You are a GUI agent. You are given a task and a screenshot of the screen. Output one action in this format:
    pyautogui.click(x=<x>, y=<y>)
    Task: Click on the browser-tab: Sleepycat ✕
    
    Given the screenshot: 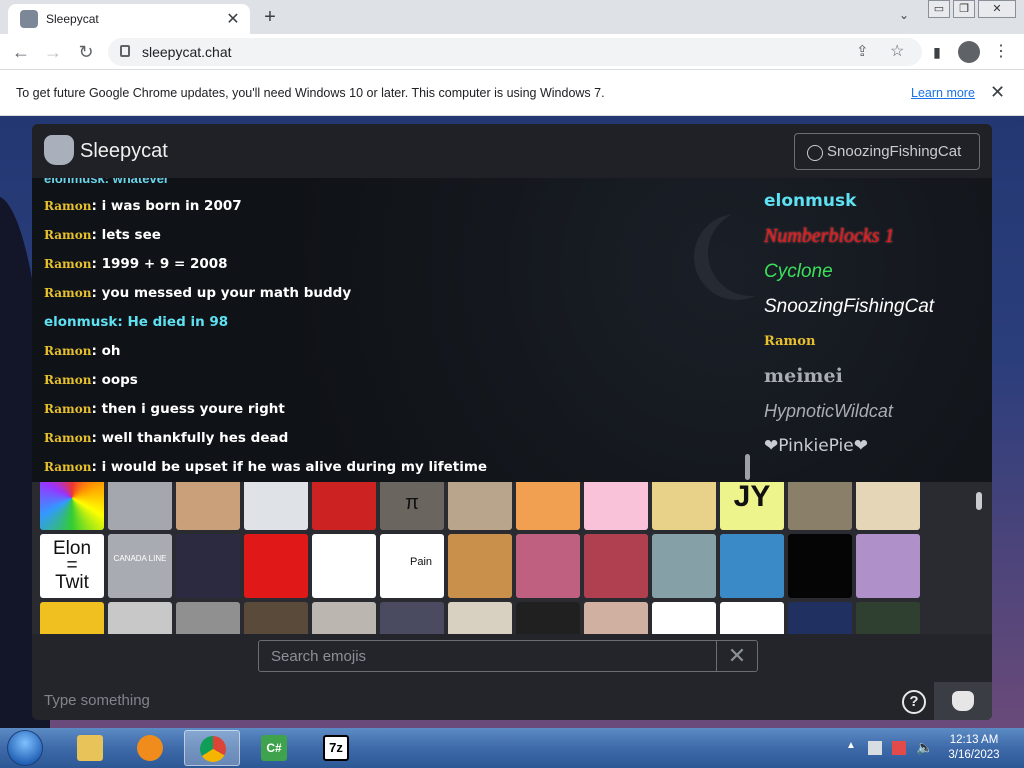 What is the action you would take?
    pyautogui.click(x=129, y=19)
    